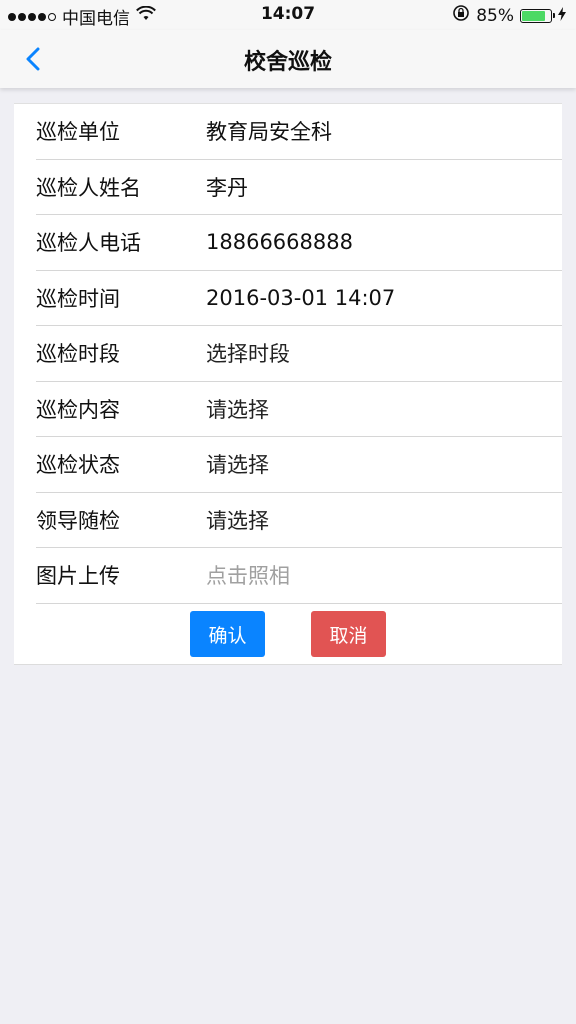  What do you see at coordinates (299, 520) in the screenshot?
I see `form-row-leader: 领导随检 请选择` at bounding box center [299, 520].